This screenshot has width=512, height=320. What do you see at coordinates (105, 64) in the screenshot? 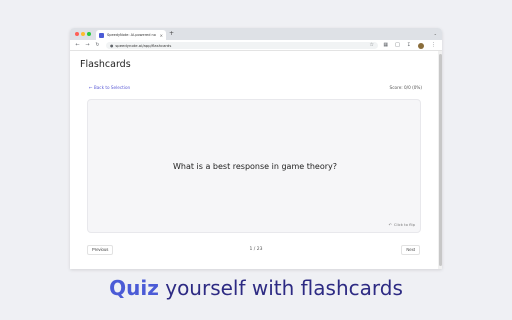
I see `page-title: Flashcards` at bounding box center [105, 64].